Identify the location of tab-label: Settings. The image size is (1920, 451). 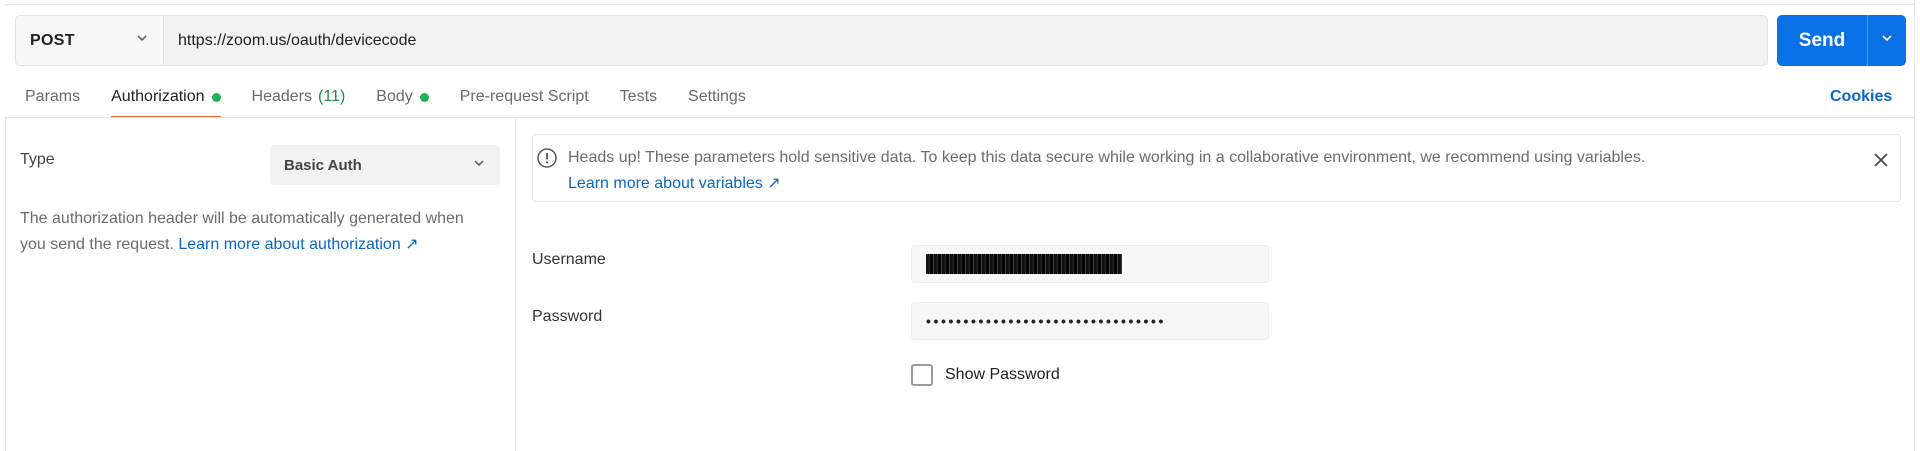
(717, 96).